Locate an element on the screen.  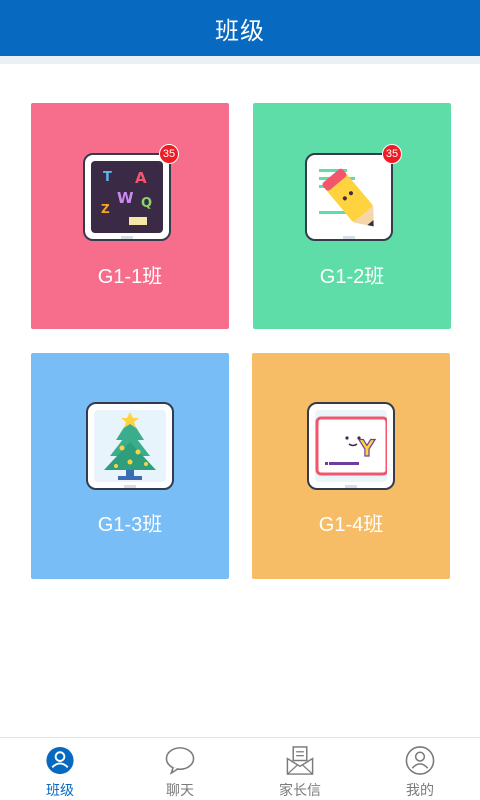
svg-text: A is located at coordinates (141, 178).